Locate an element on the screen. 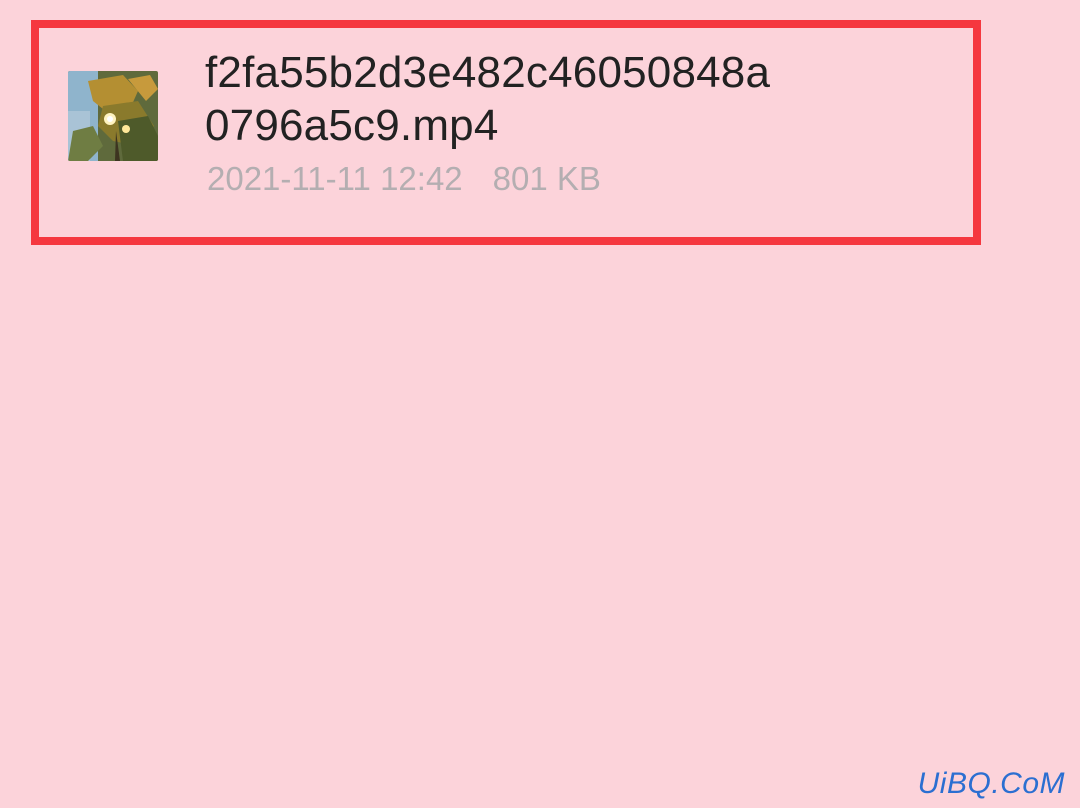 The width and height of the screenshot is (1080, 808). svg-text: UiBQ.CoM is located at coordinates (991, 783).